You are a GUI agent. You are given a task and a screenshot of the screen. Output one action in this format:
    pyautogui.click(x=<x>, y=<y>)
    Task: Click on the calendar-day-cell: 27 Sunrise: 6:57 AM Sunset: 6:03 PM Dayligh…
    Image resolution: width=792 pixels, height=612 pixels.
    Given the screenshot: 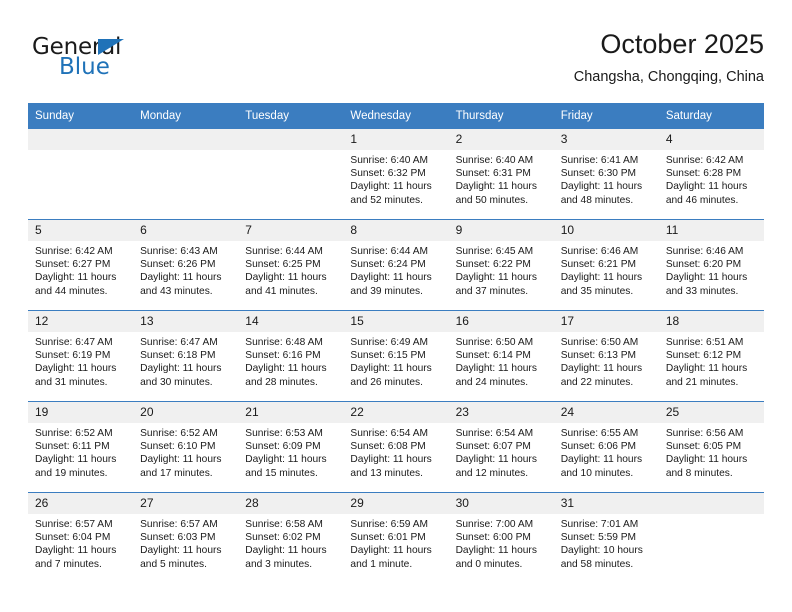 What is the action you would take?
    pyautogui.click(x=186, y=537)
    